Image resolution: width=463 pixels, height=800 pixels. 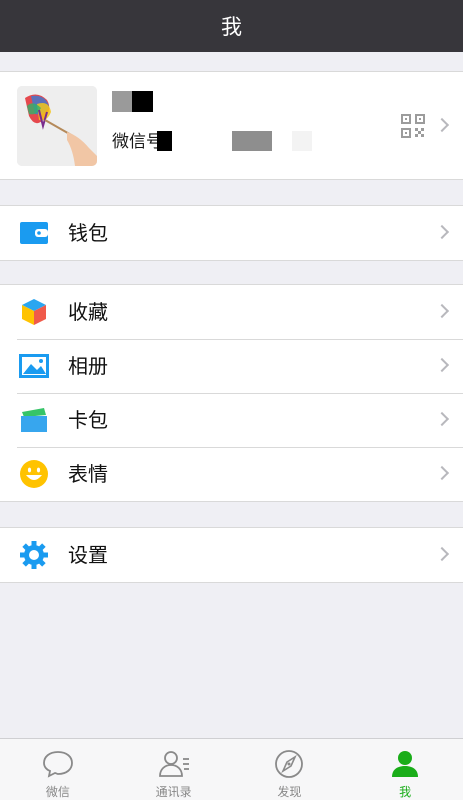 I want to click on nav-bar: 我, so click(x=231, y=26).